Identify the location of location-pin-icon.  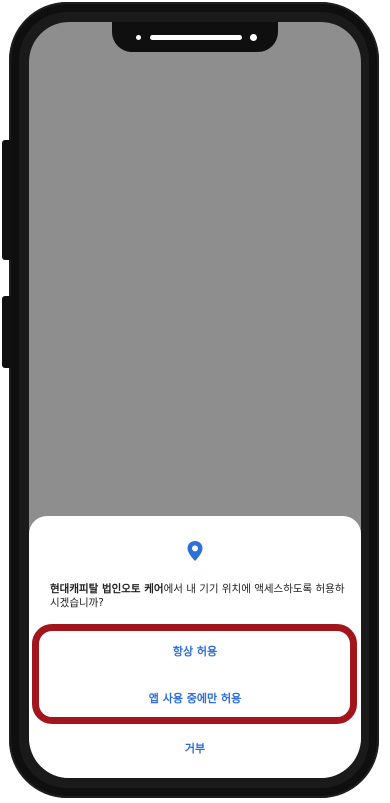
(195, 551).